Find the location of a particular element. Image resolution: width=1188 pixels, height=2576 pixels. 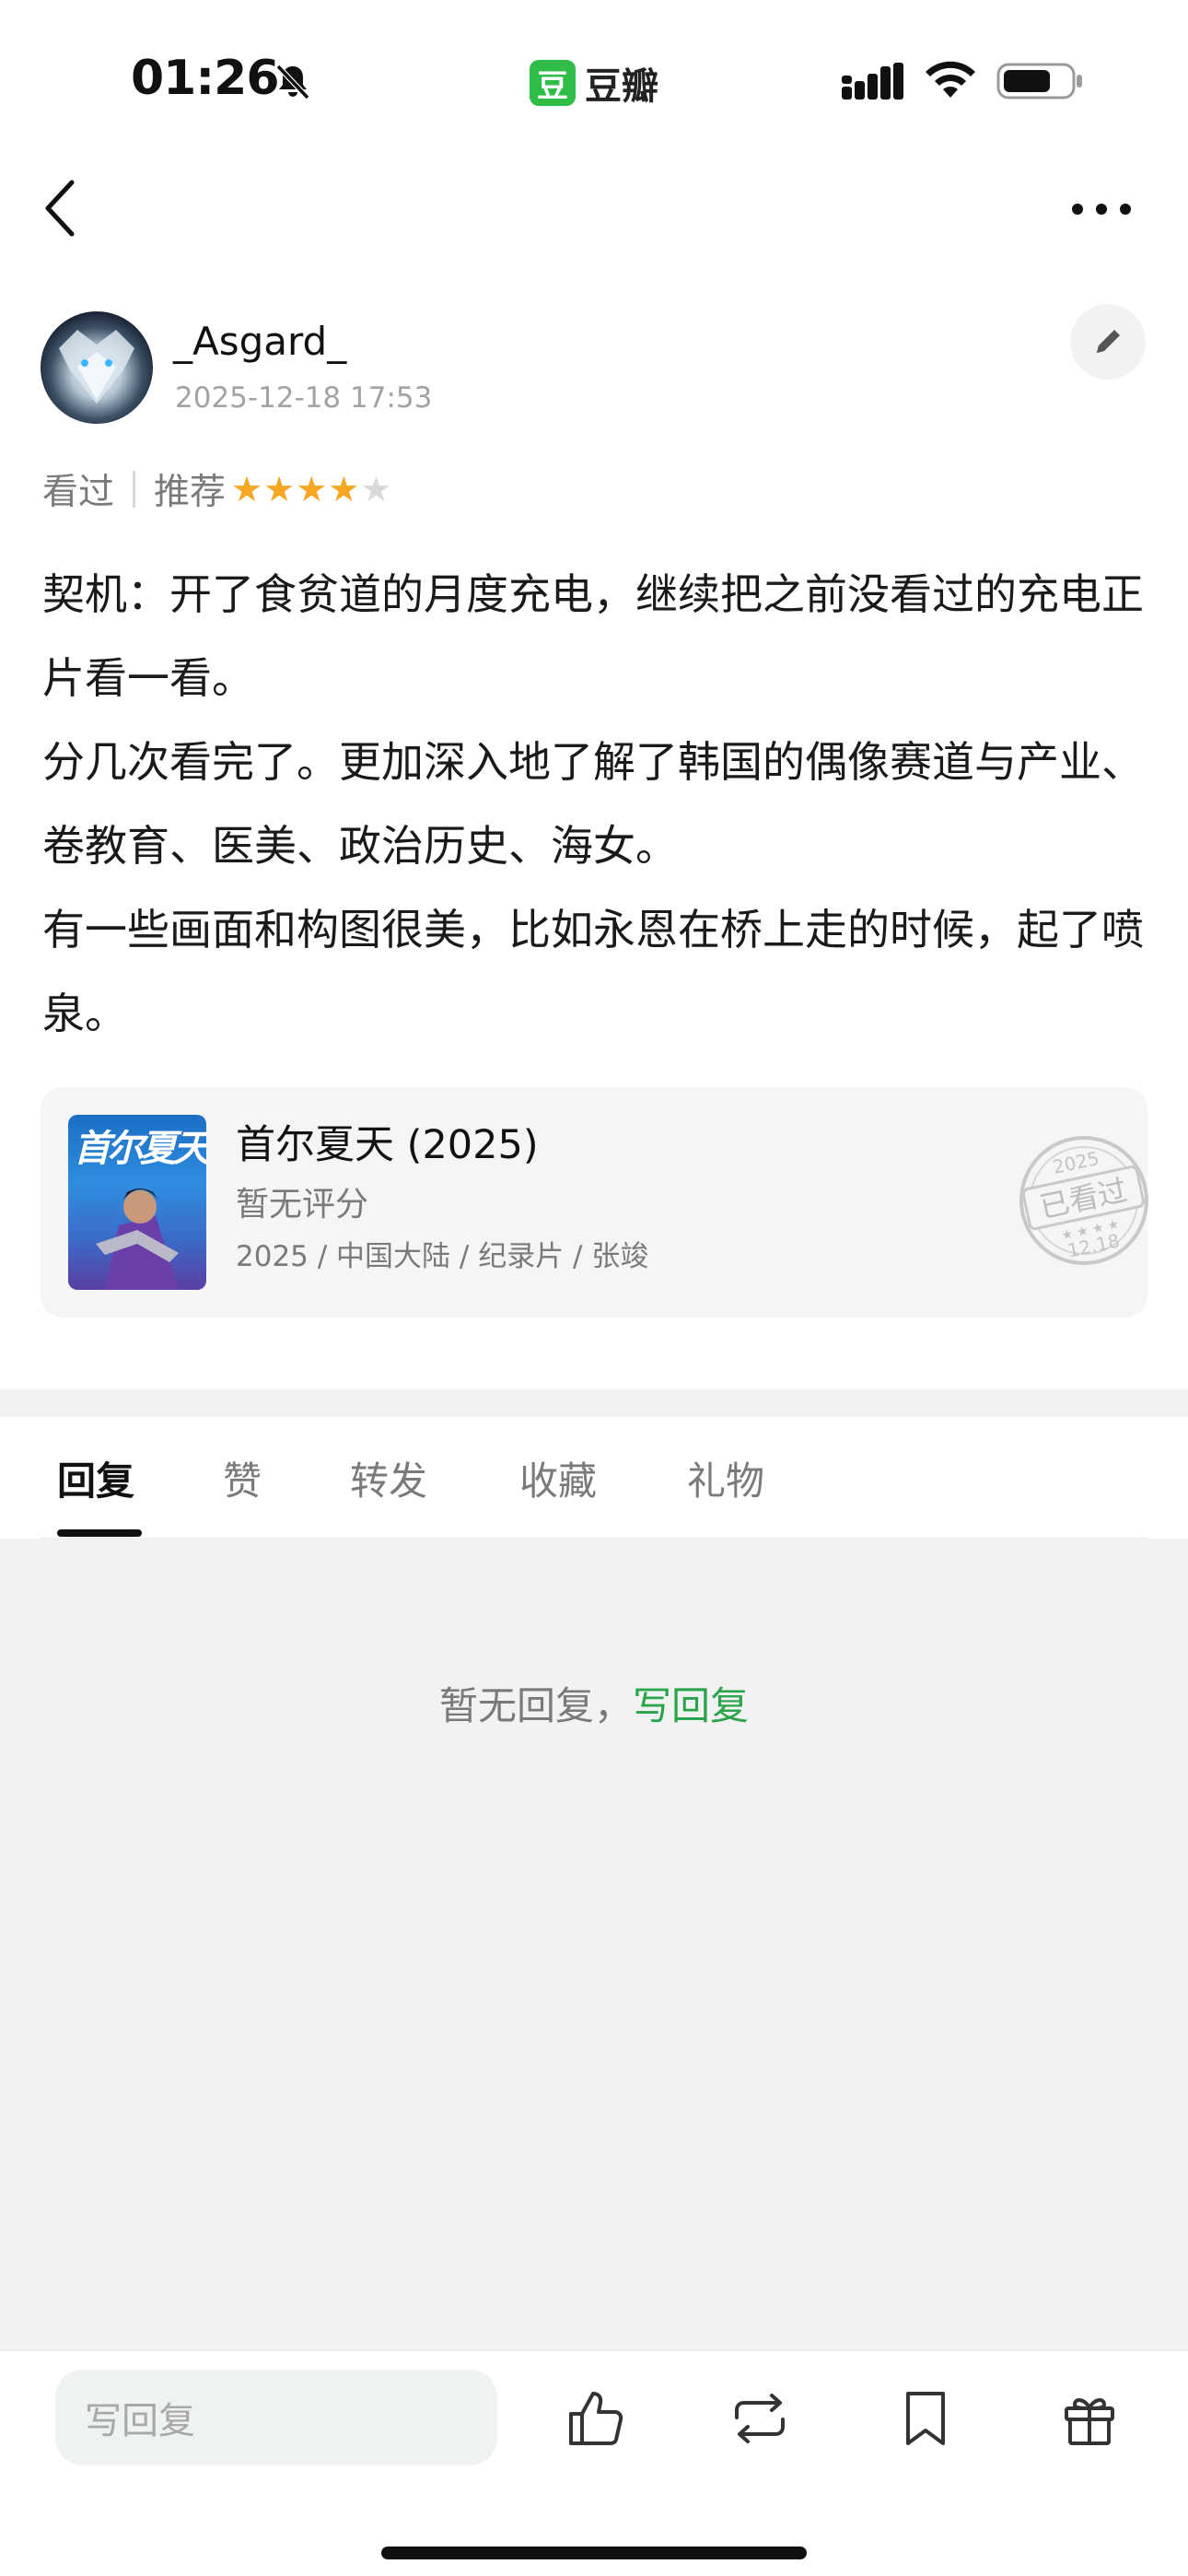

user-avatar is located at coordinates (97, 367).